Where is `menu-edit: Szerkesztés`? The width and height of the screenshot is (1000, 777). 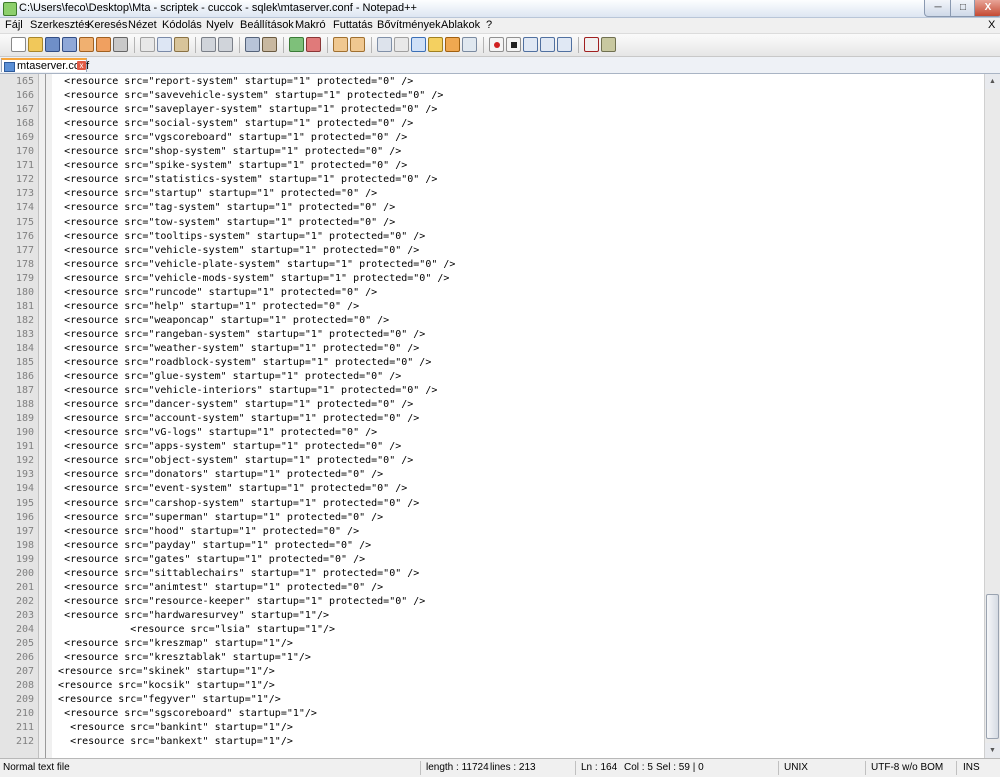 menu-edit: Szerkesztés is located at coordinates (60, 25).